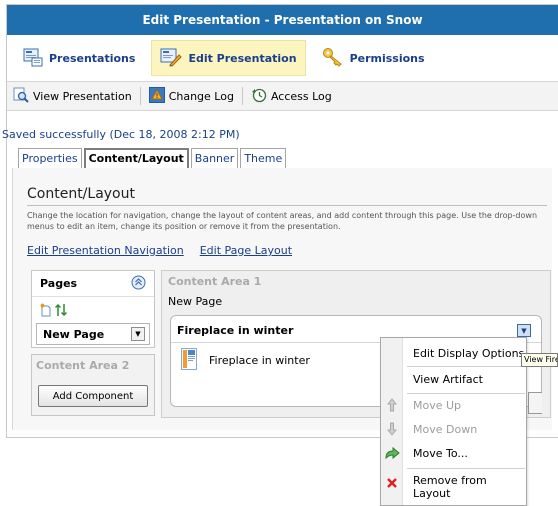  Describe the element at coordinates (539, 360) in the screenshot. I see `artifact-tooltip: View Fireplace in winter` at that location.